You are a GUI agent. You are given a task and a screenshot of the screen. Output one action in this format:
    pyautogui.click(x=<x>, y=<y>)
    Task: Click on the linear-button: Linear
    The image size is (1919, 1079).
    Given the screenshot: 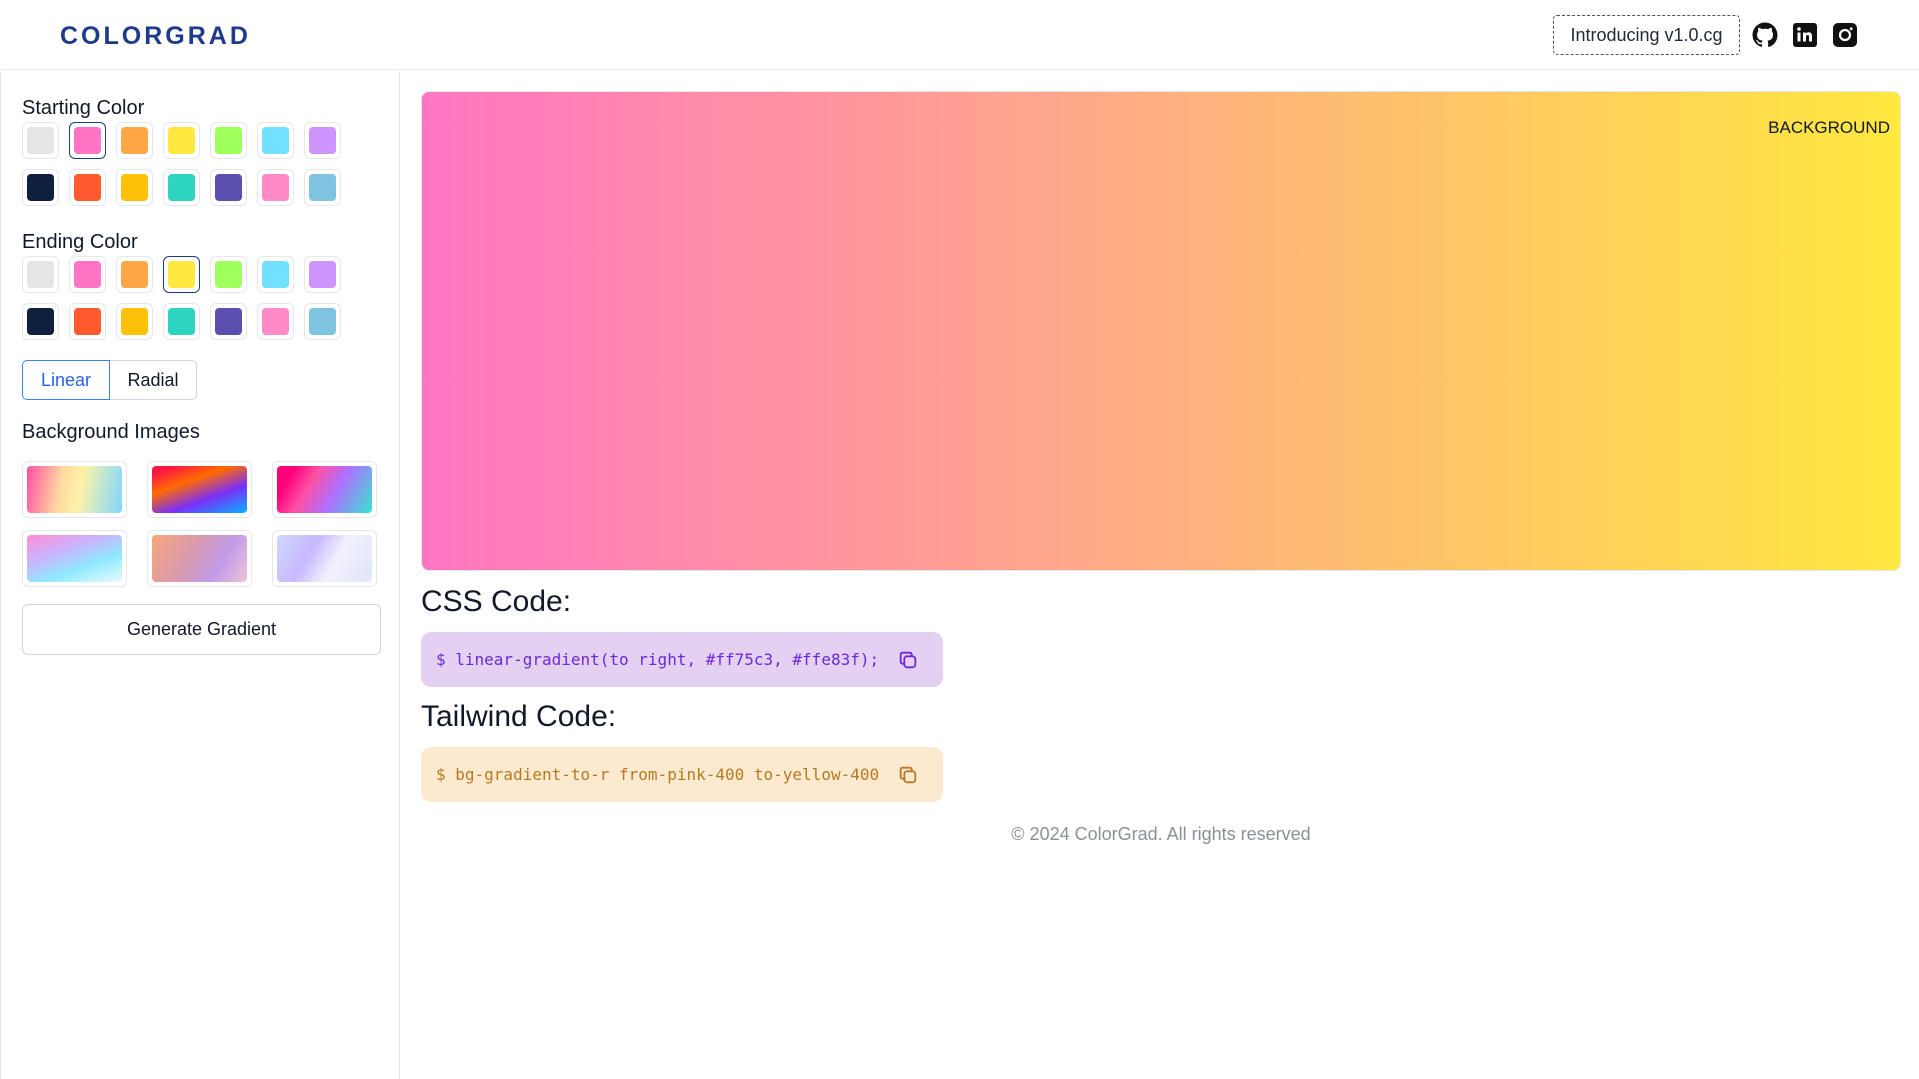 What is the action you would take?
    pyautogui.click(x=66, y=380)
    